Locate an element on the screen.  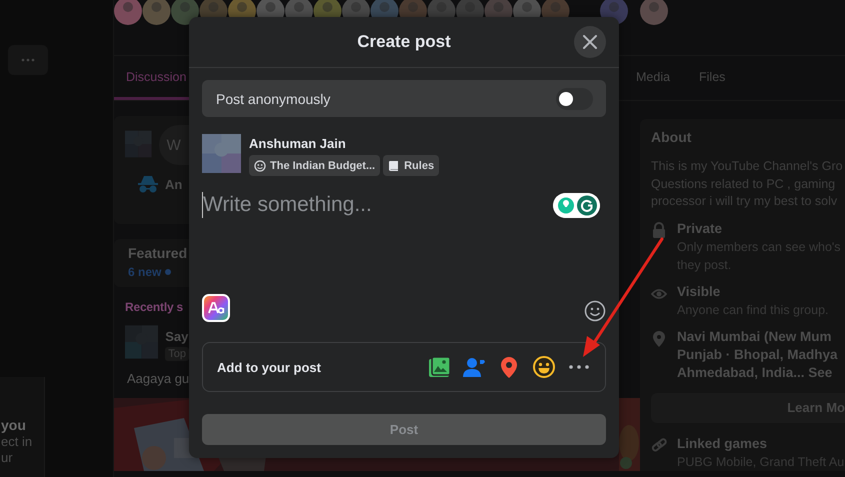
more-icon is located at coordinates (28, 60).